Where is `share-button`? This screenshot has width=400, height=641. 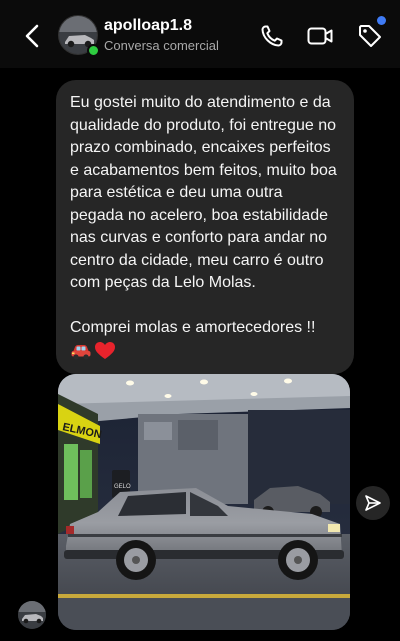 share-button is located at coordinates (373, 503).